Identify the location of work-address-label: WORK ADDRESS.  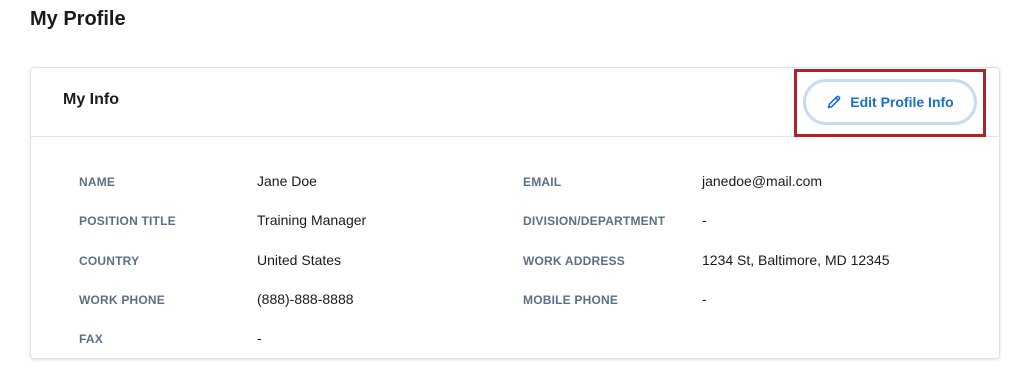
(574, 261).